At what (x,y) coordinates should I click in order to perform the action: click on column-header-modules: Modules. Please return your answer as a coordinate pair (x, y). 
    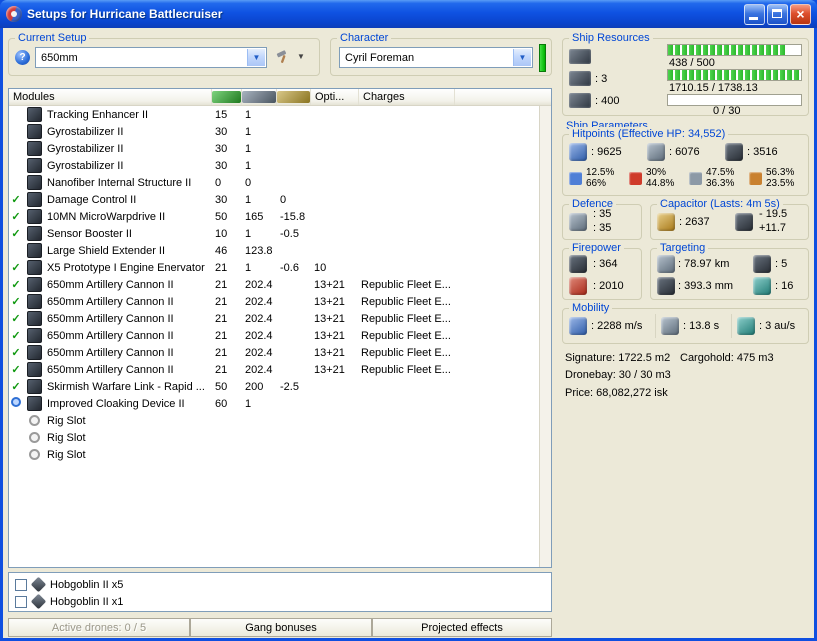
    Looking at the image, I should click on (110, 97).